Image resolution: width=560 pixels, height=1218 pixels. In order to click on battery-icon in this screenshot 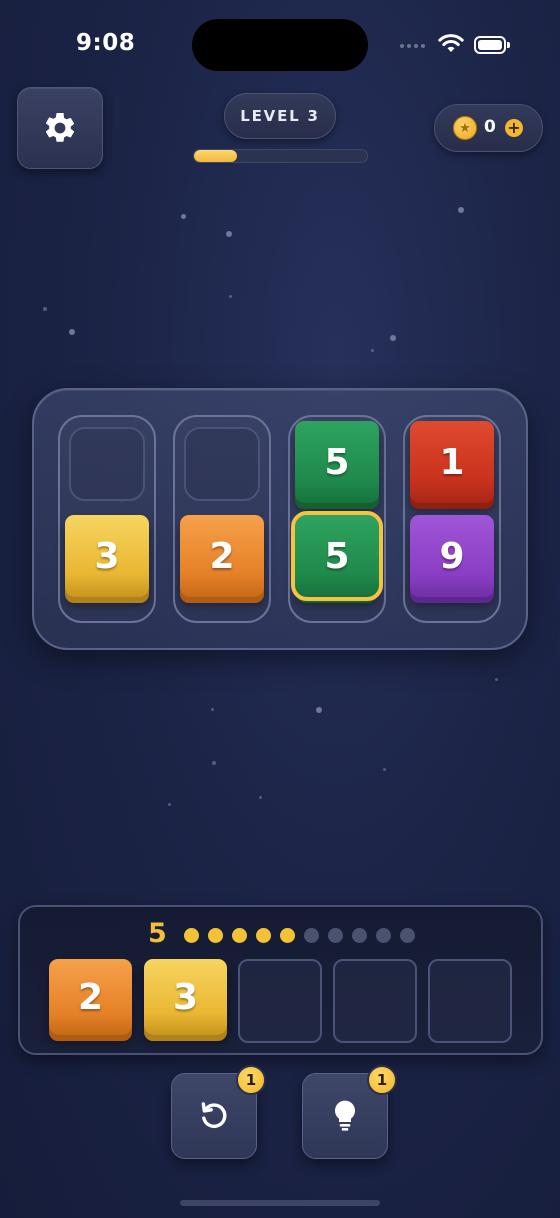, I will do `click(490, 45)`.